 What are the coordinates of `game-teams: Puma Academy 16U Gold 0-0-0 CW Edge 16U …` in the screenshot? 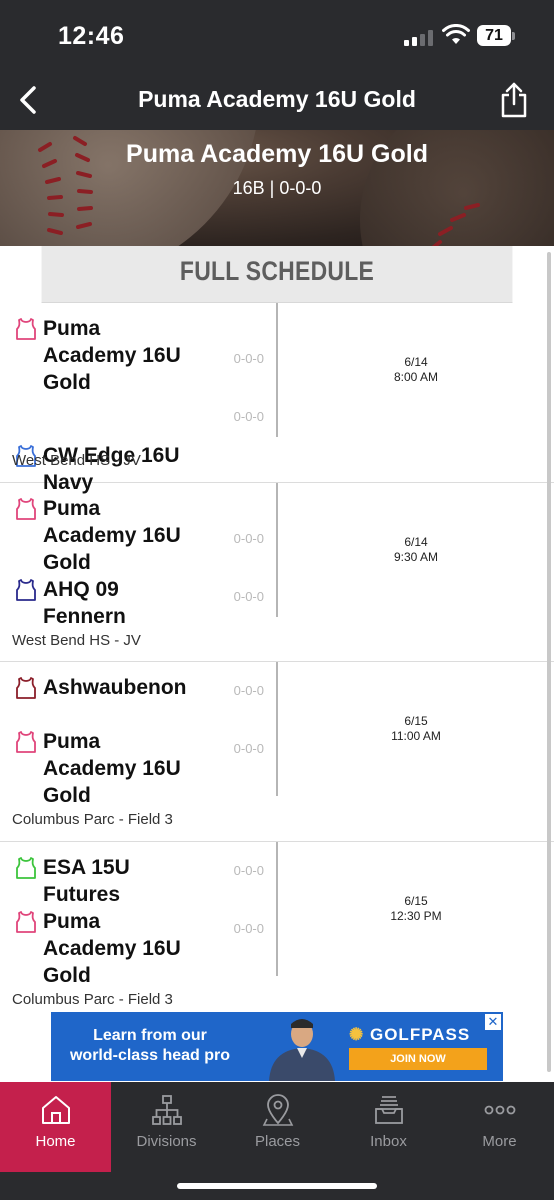 It's located at (138, 398).